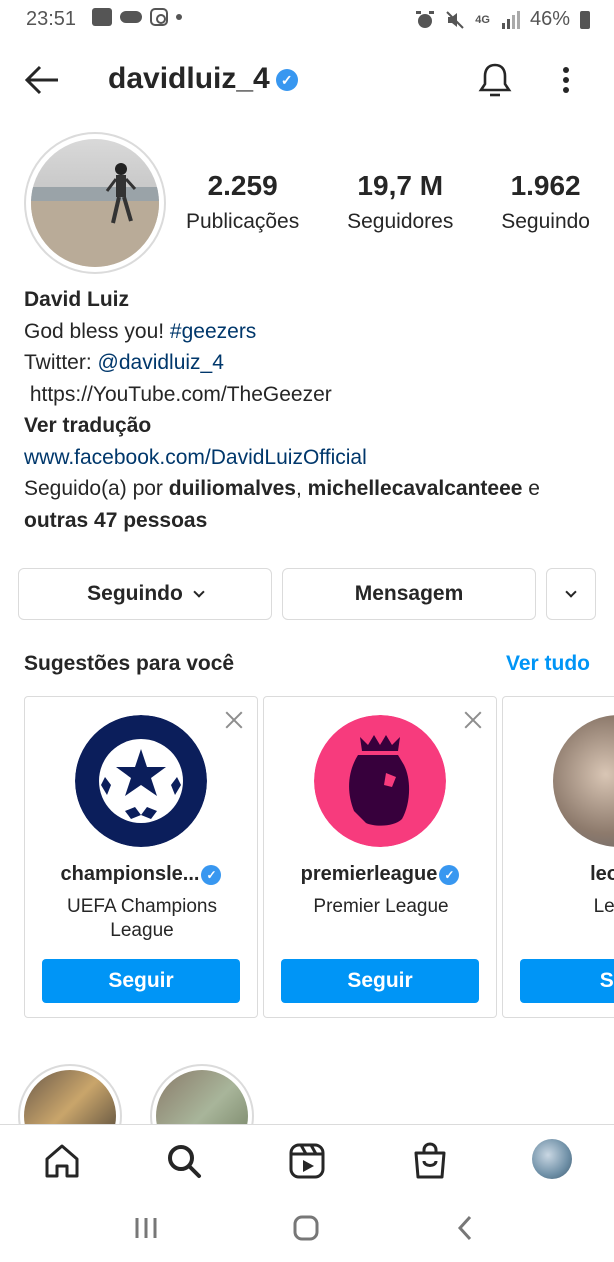  What do you see at coordinates (381, 906) in the screenshot?
I see `suggestion-subtitle: Premier League` at bounding box center [381, 906].